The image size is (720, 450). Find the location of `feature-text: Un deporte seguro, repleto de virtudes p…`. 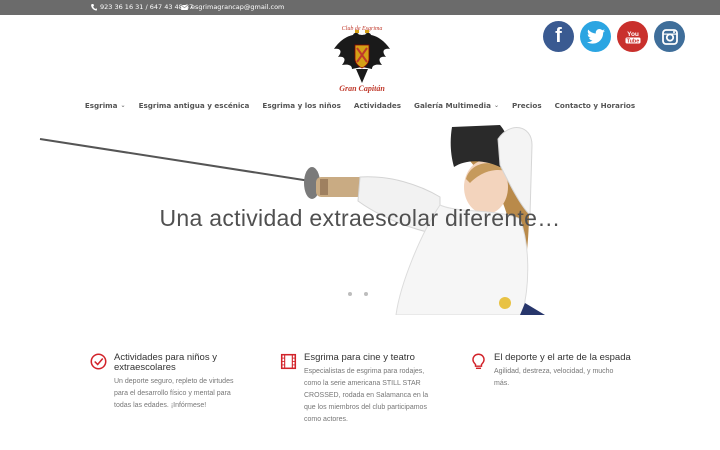

feature-text: Un deporte seguro, repleto de virtudes p… is located at coordinates (174, 393).